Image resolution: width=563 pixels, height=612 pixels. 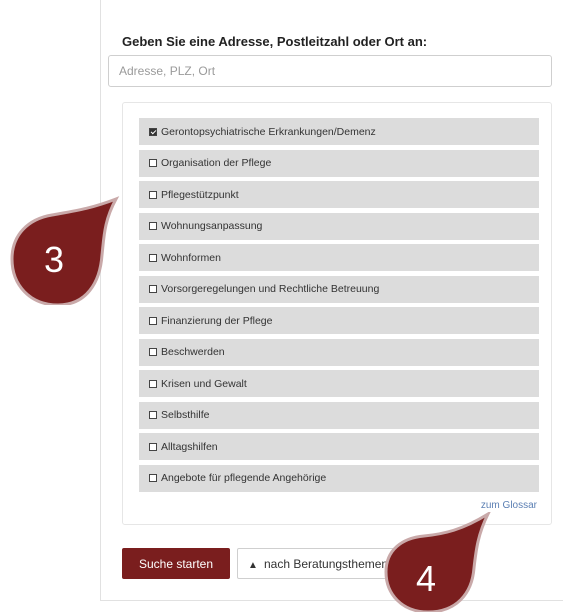 What do you see at coordinates (191, 257) in the screenshot?
I see `topic-label: Wohnformen` at bounding box center [191, 257].